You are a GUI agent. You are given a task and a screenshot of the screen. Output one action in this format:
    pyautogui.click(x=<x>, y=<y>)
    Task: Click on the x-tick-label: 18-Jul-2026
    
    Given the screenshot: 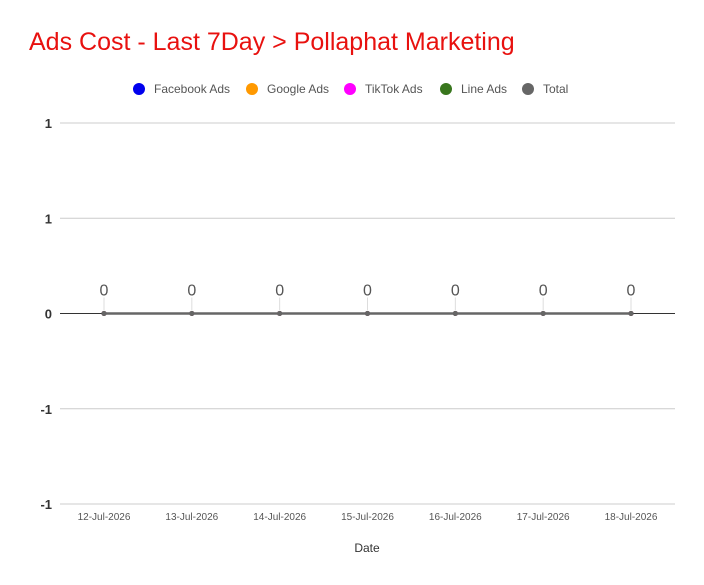 What is the action you would take?
    pyautogui.click(x=631, y=517)
    